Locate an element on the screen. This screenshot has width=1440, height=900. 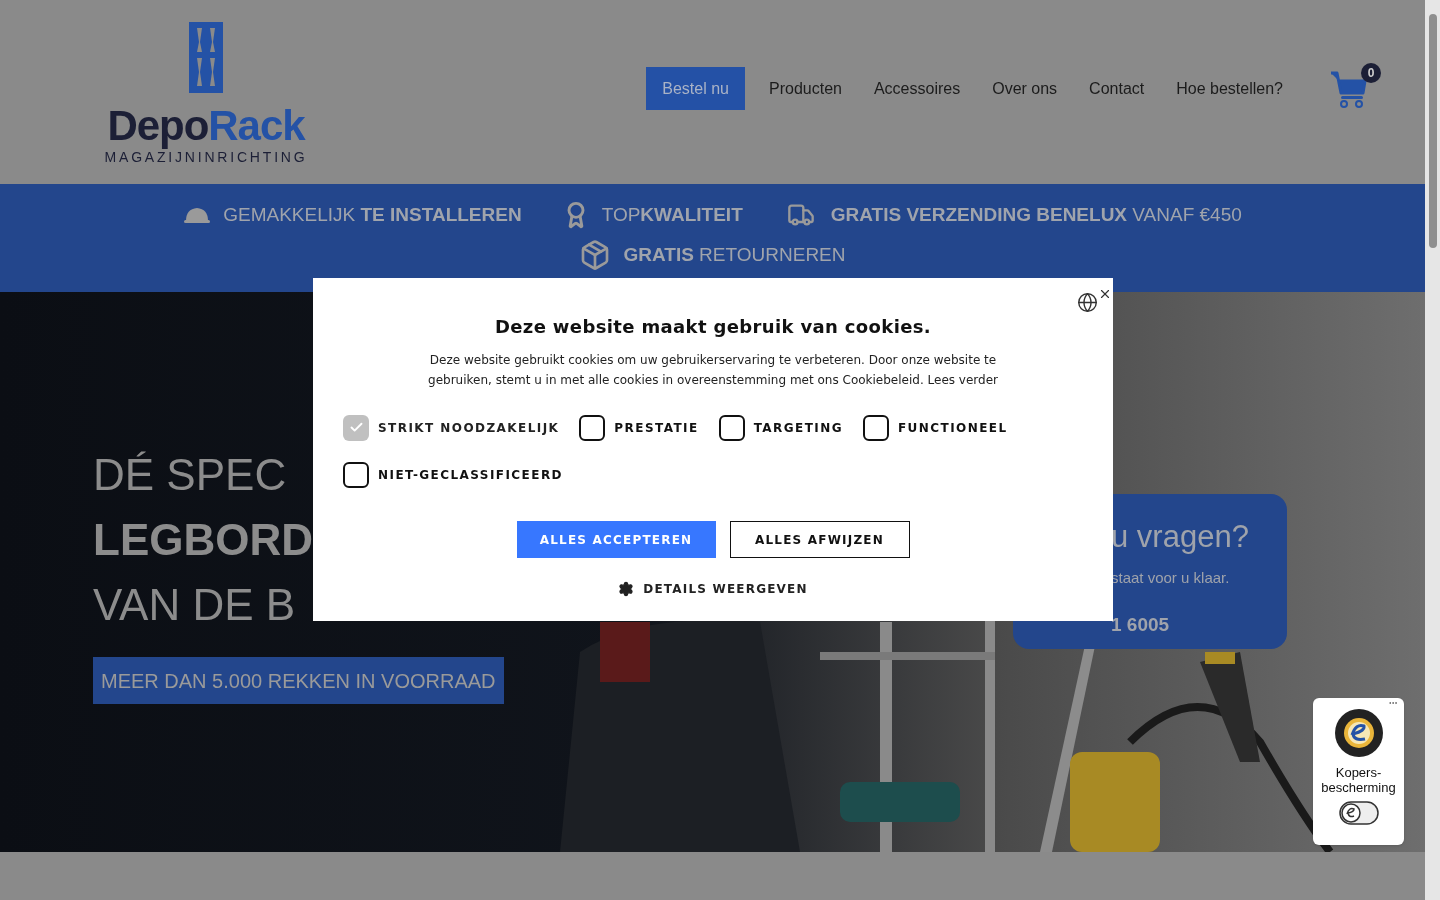
seal-icon is located at coordinates (1358, 733).